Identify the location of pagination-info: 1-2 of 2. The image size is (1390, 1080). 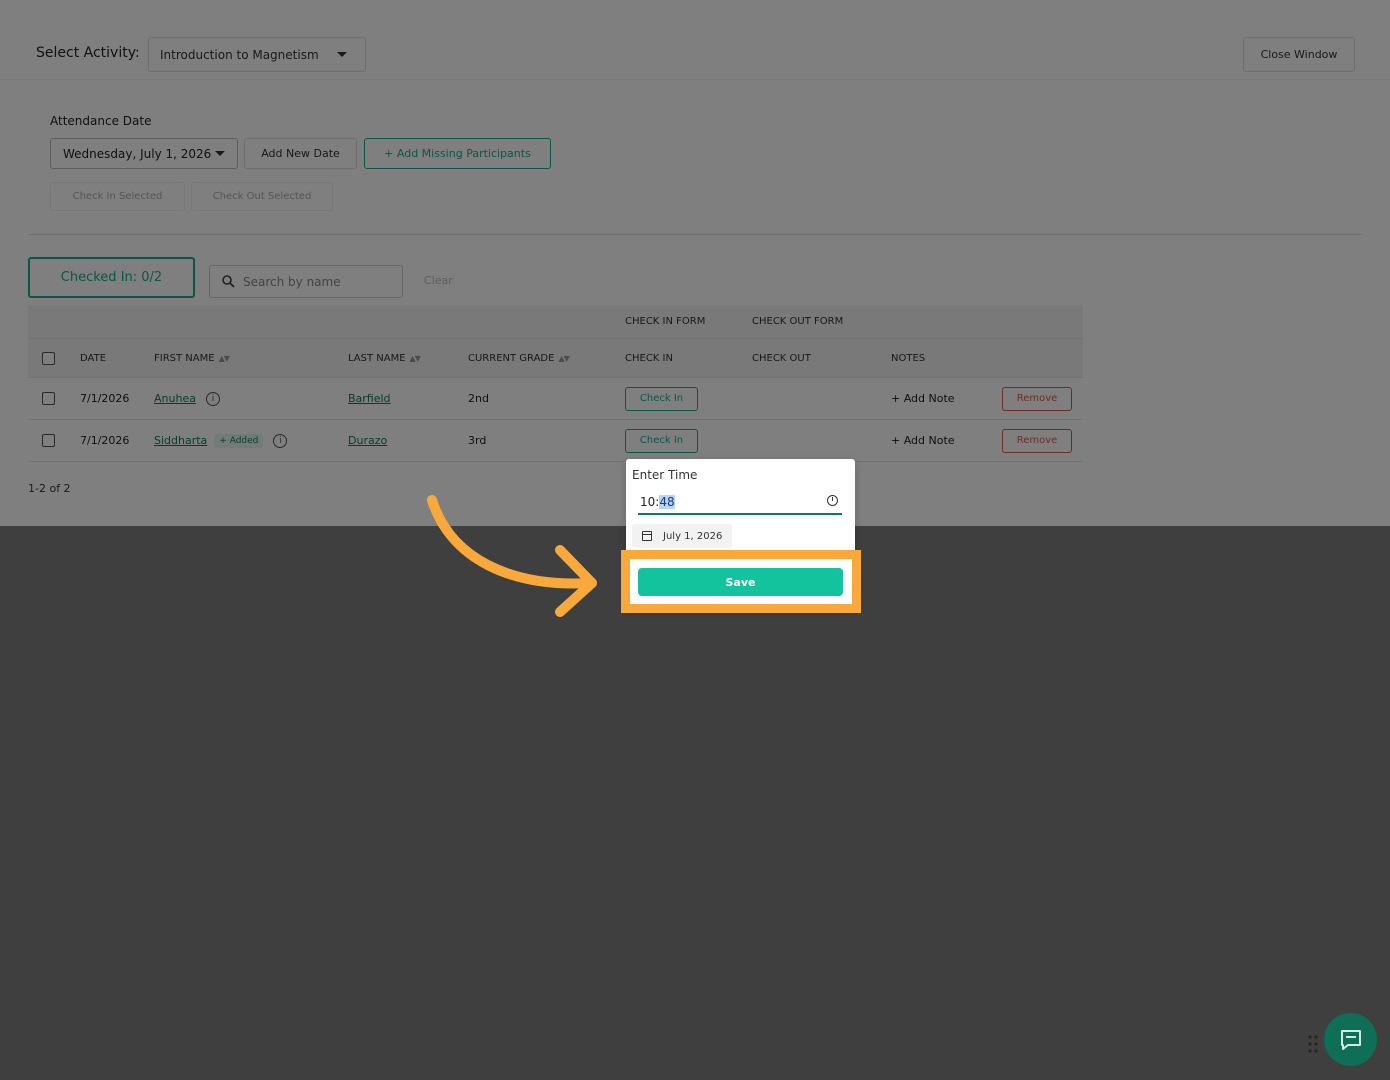
(49, 488).